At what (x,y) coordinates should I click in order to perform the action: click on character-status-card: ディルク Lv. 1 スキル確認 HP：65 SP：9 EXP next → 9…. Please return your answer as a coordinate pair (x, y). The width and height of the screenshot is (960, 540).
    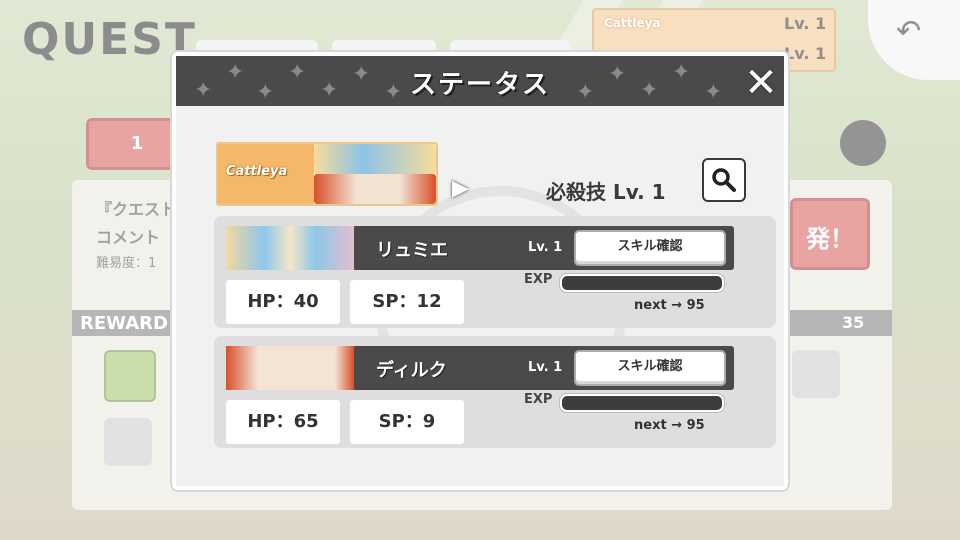
    Looking at the image, I should click on (495, 392).